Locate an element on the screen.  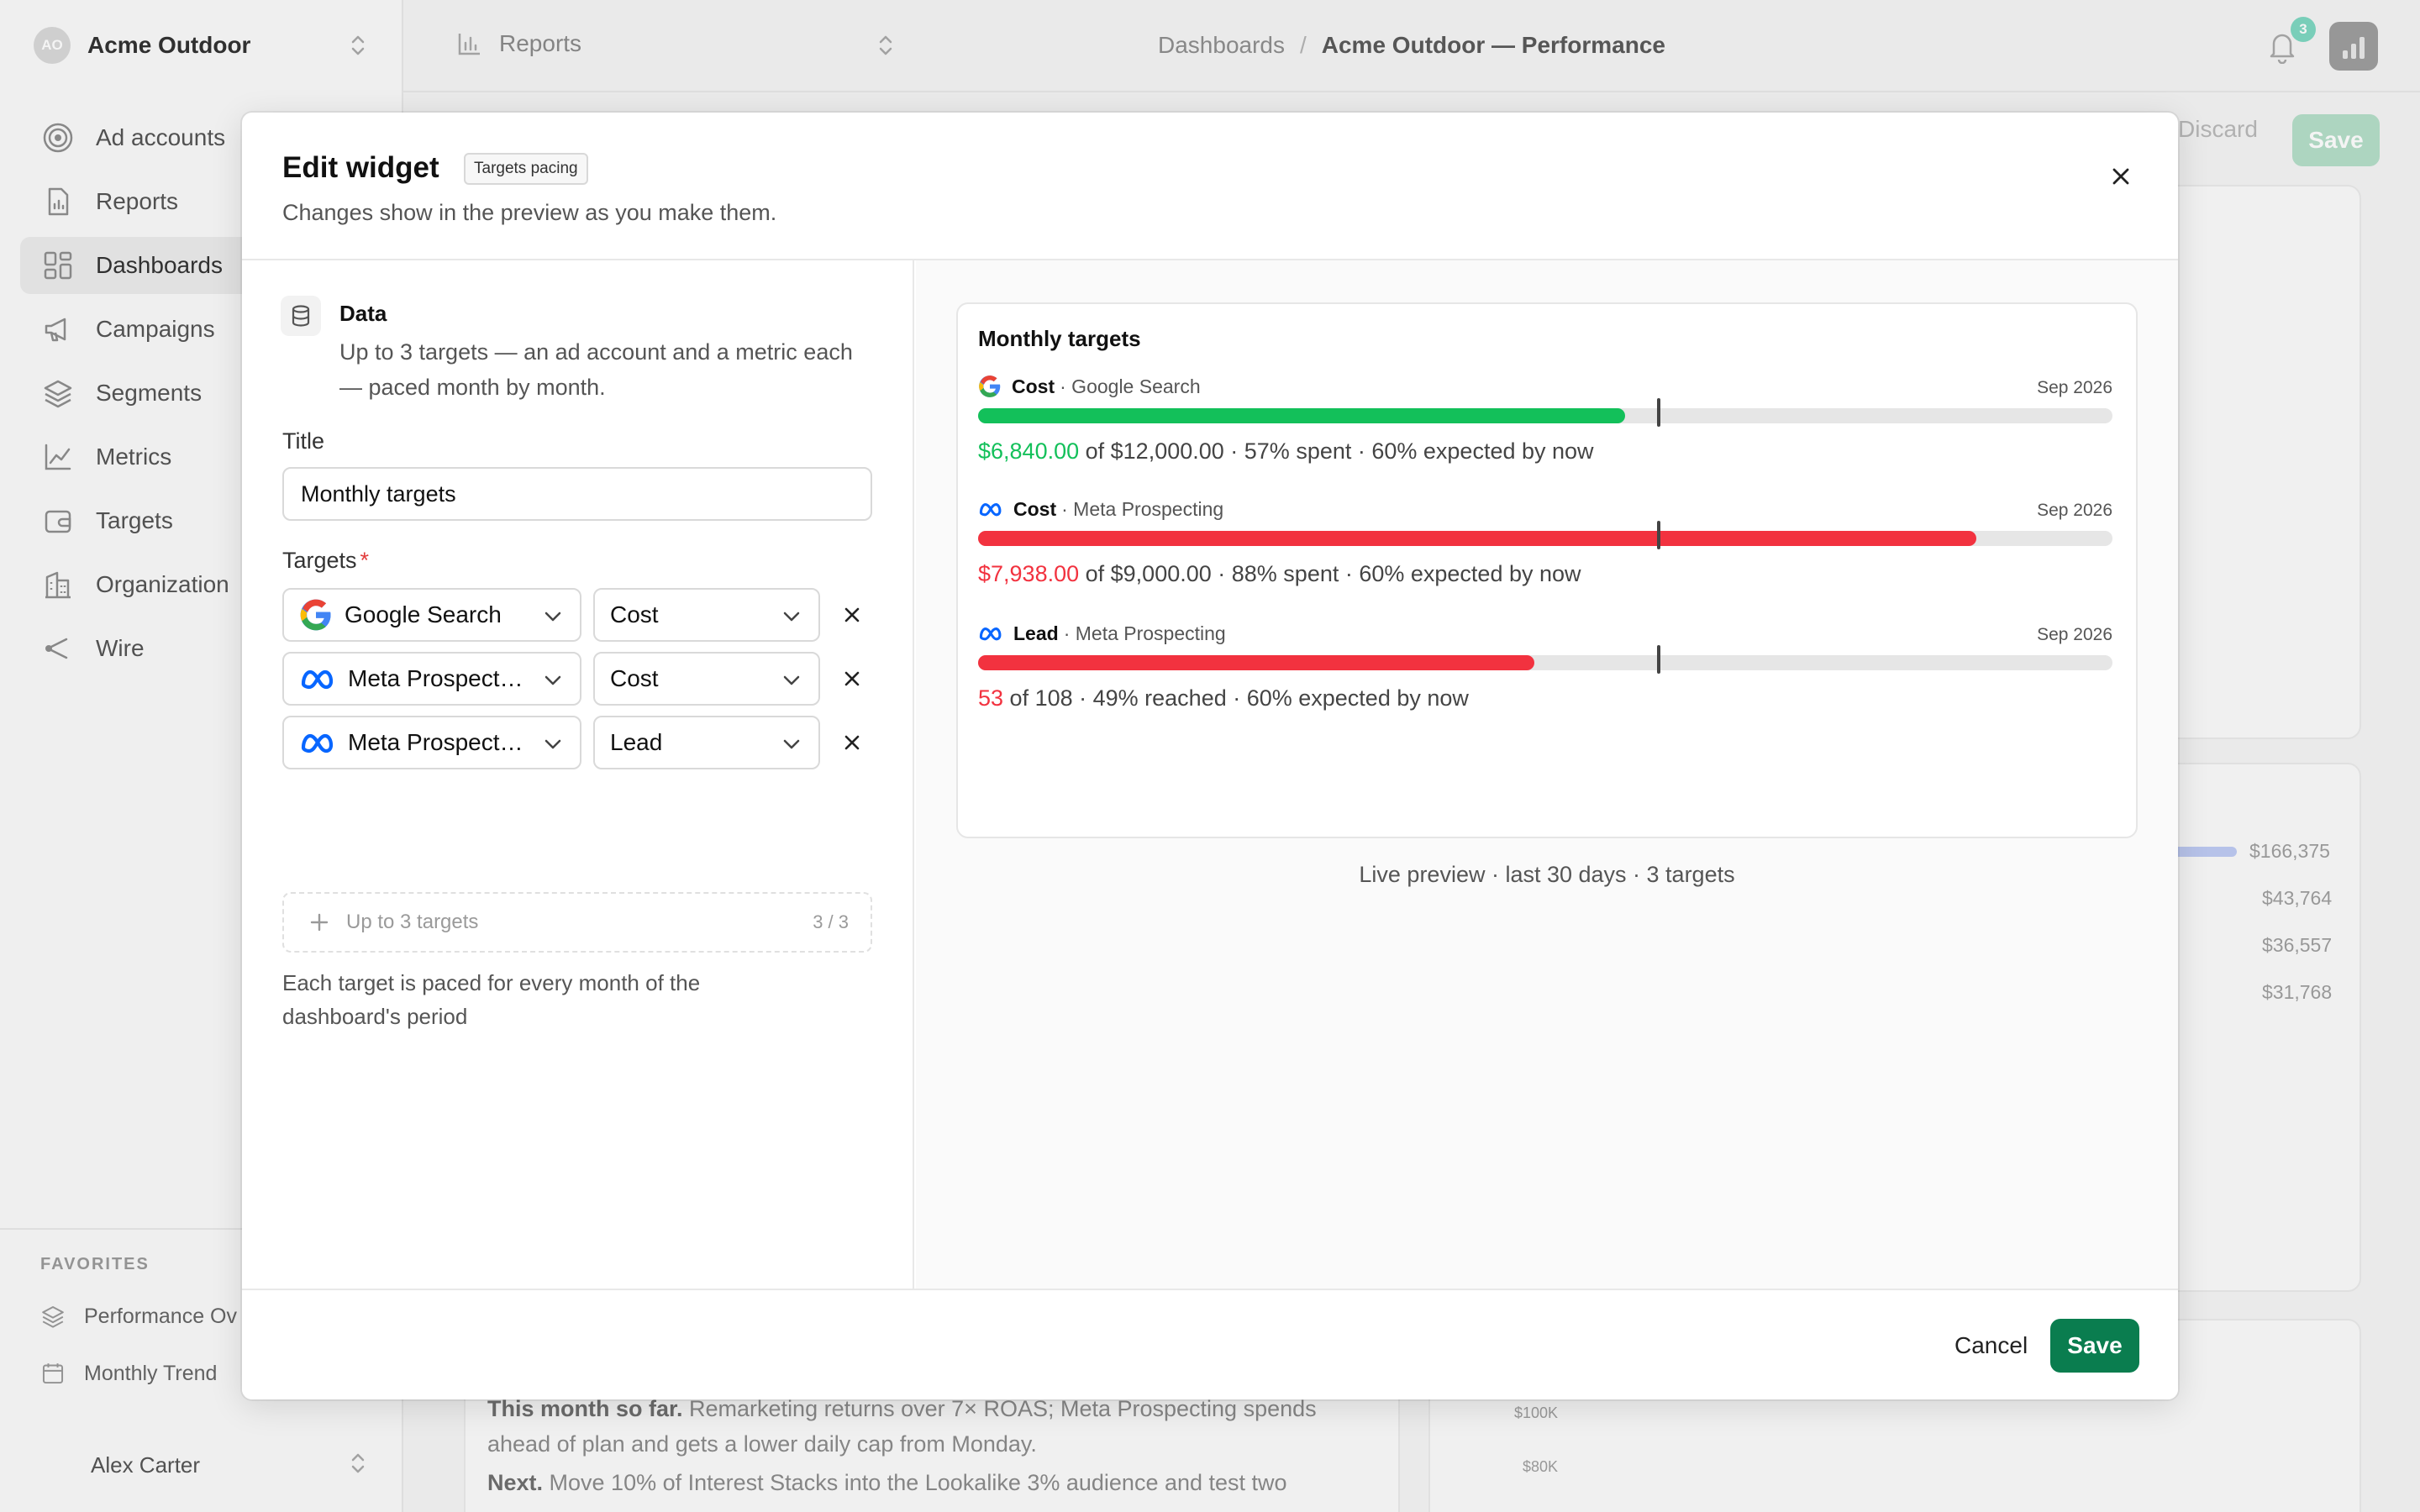
database-icon is located at coordinates (301, 316).